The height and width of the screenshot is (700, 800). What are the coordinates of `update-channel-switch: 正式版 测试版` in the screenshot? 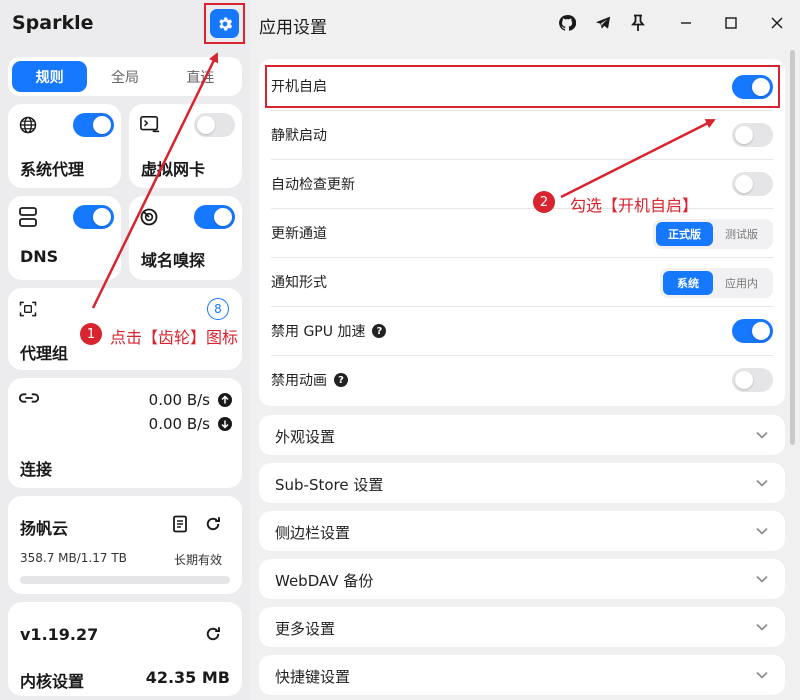 It's located at (713, 234).